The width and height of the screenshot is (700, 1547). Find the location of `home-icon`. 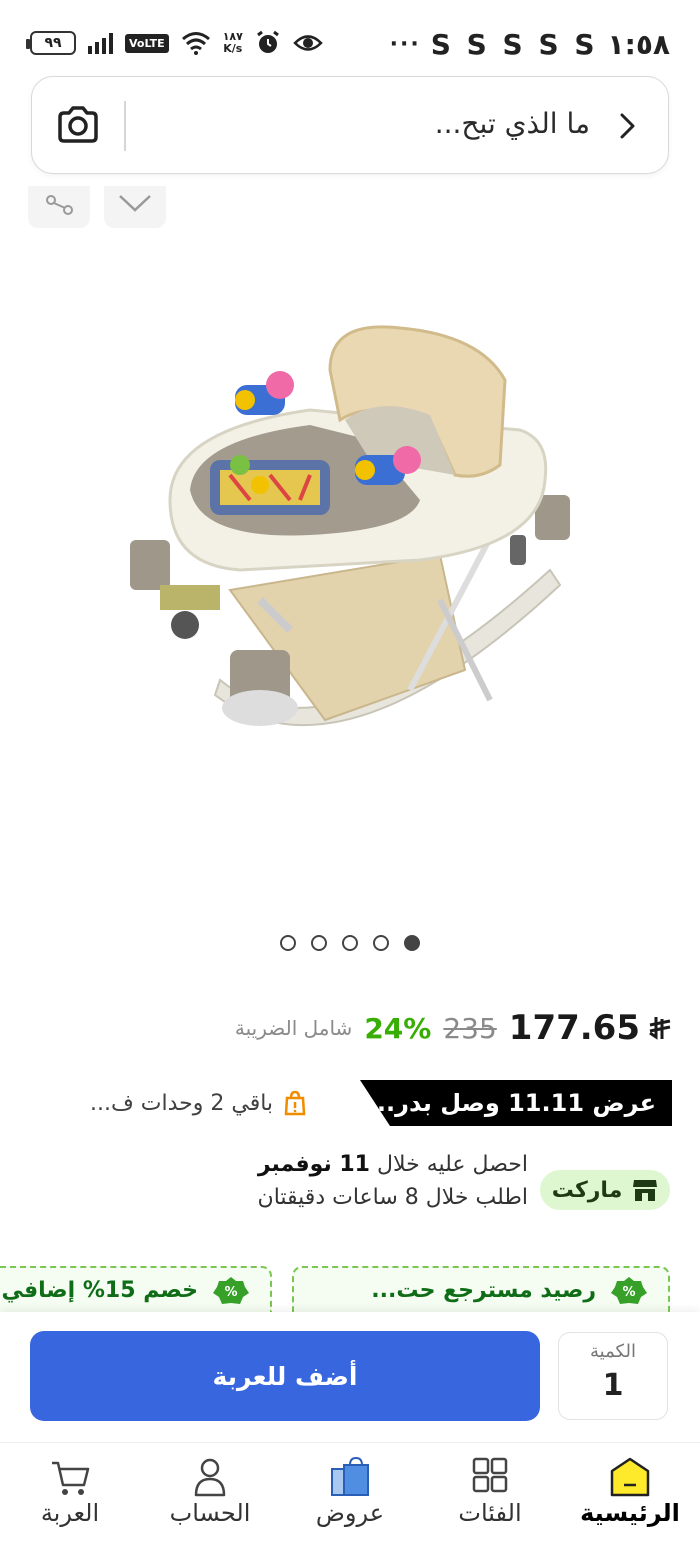

home-icon is located at coordinates (630, 1477).